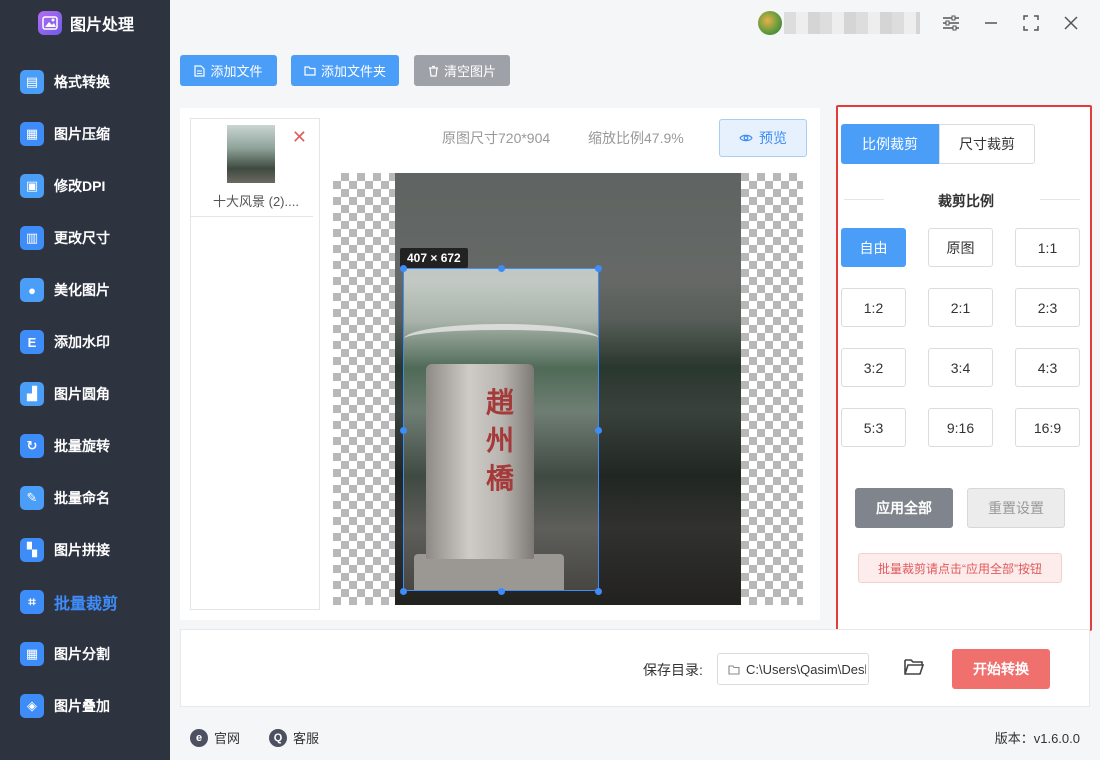  I want to click on sidebar-item-label: 添加水印, so click(82, 342).